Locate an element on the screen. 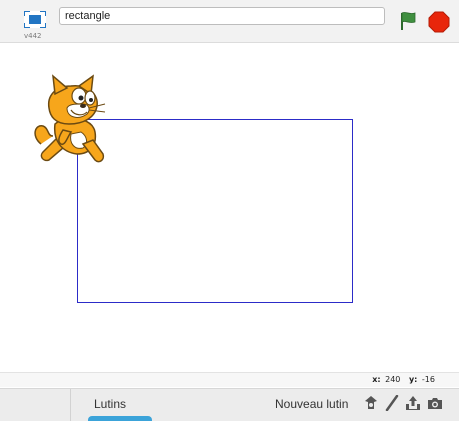  top-bar: v442 is located at coordinates (229, 21).